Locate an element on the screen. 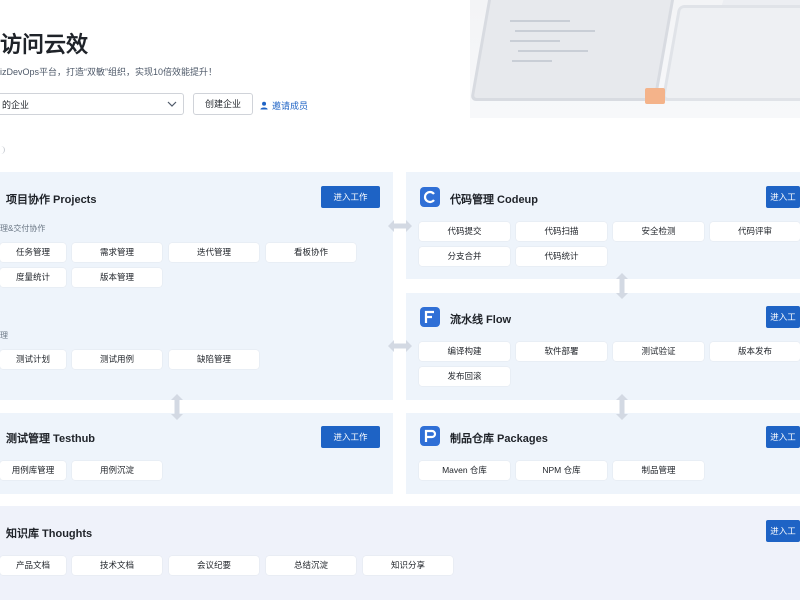  chip-knowledge-sharing: 知识分享 is located at coordinates (408, 565).